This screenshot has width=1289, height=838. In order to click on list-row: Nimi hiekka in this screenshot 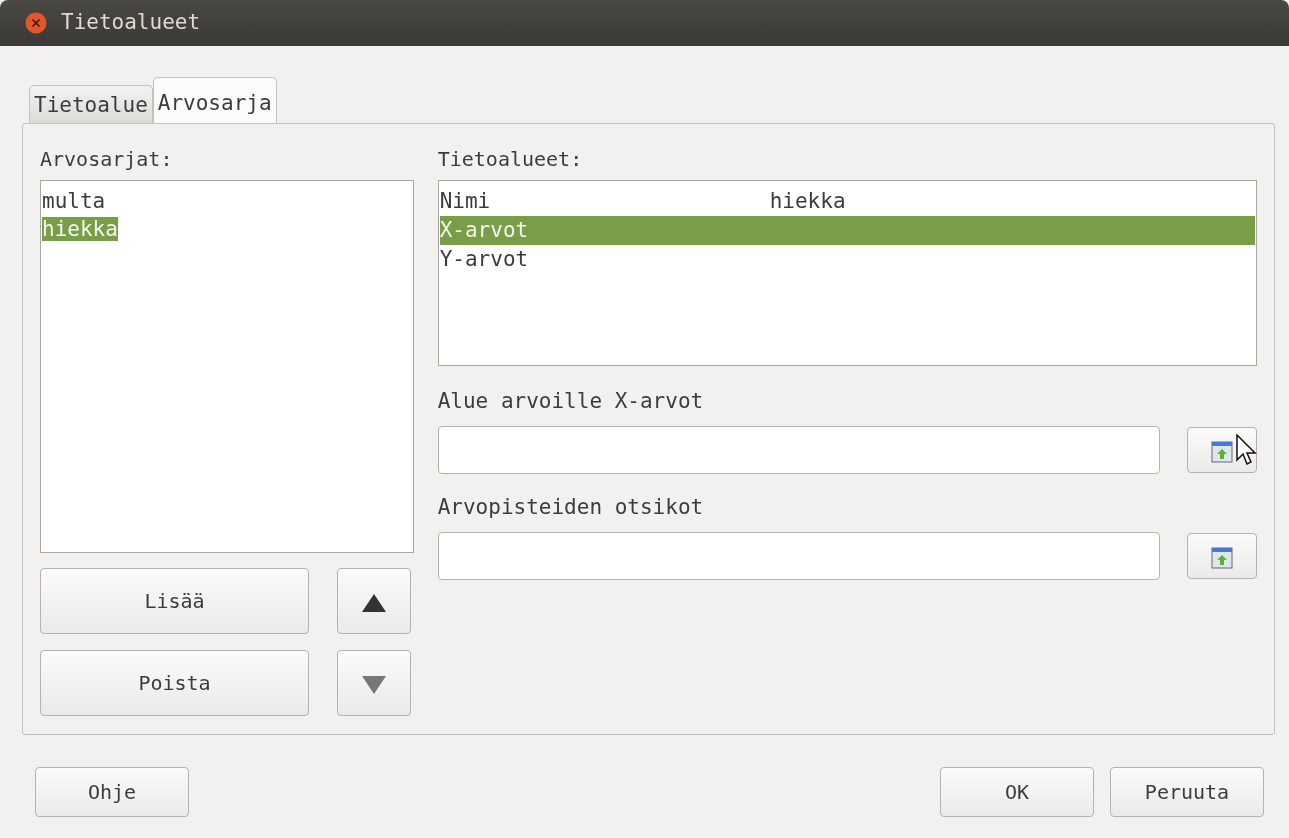, I will do `click(847, 201)`.